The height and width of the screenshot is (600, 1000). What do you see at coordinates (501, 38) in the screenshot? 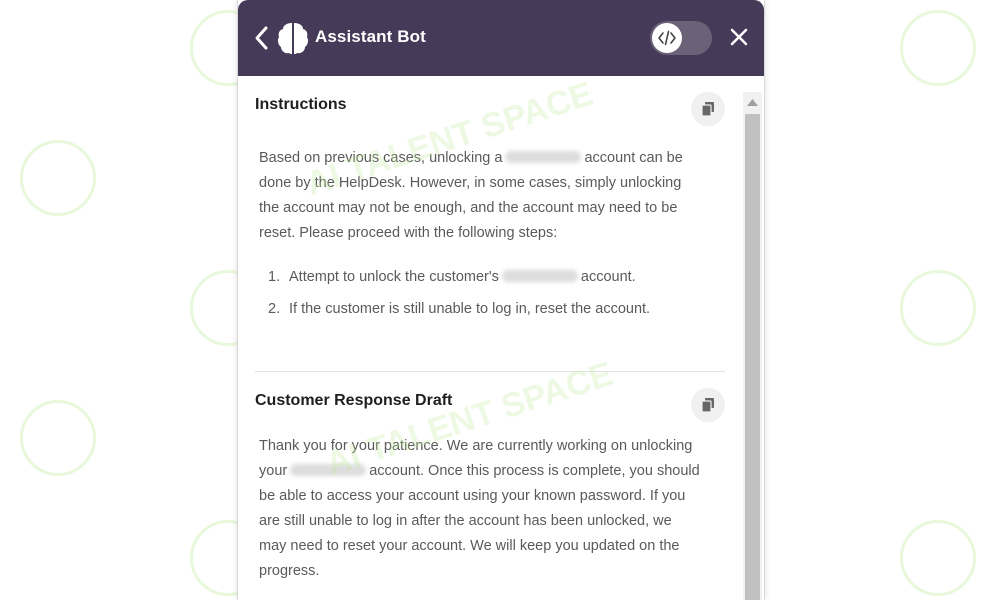
I see `panel-header: Assistant Bot` at bounding box center [501, 38].